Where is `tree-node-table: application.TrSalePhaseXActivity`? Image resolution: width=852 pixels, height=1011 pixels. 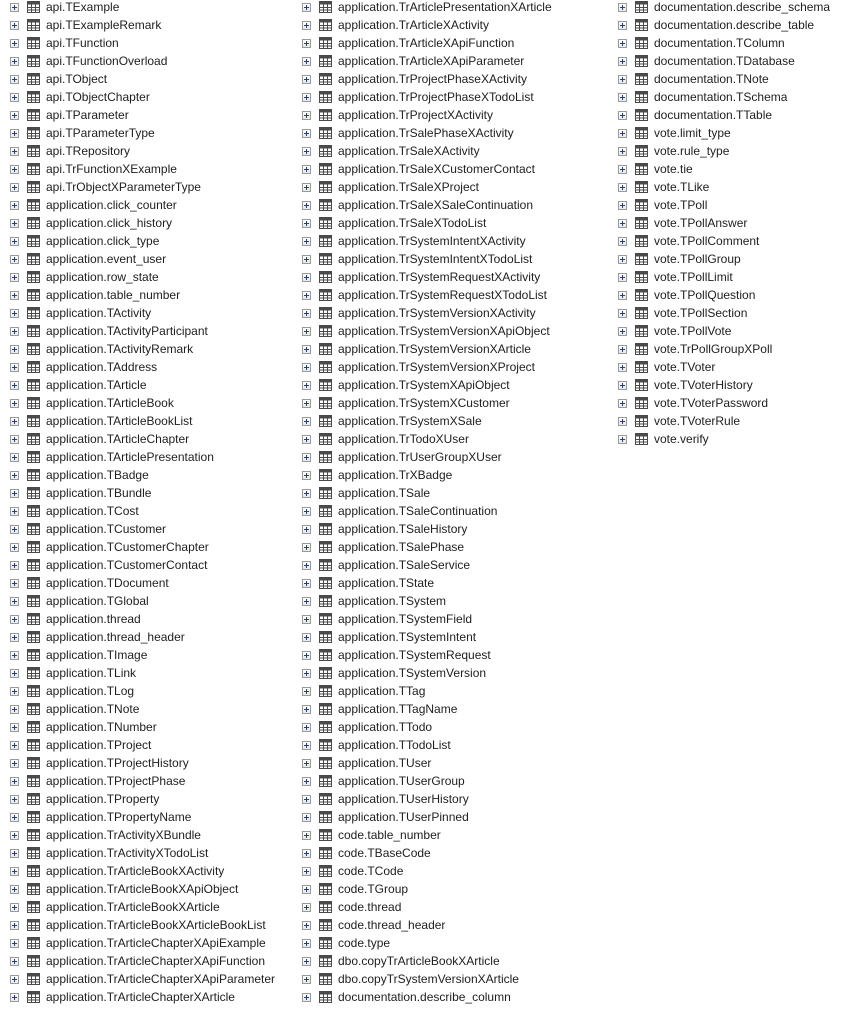 tree-node-table: application.TrSalePhaseXActivity is located at coordinates (427, 133).